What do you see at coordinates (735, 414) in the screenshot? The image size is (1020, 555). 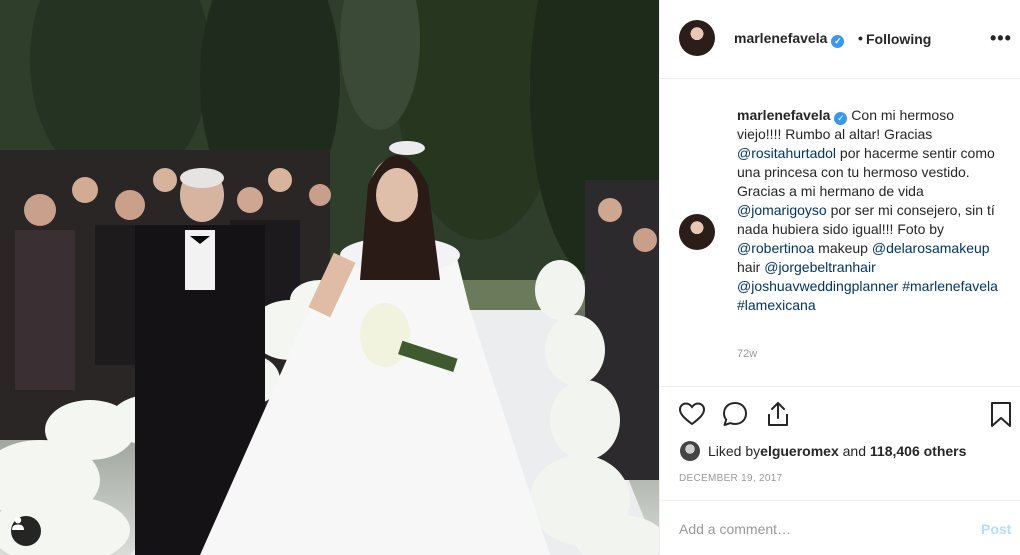 I see `comment-icon` at bounding box center [735, 414].